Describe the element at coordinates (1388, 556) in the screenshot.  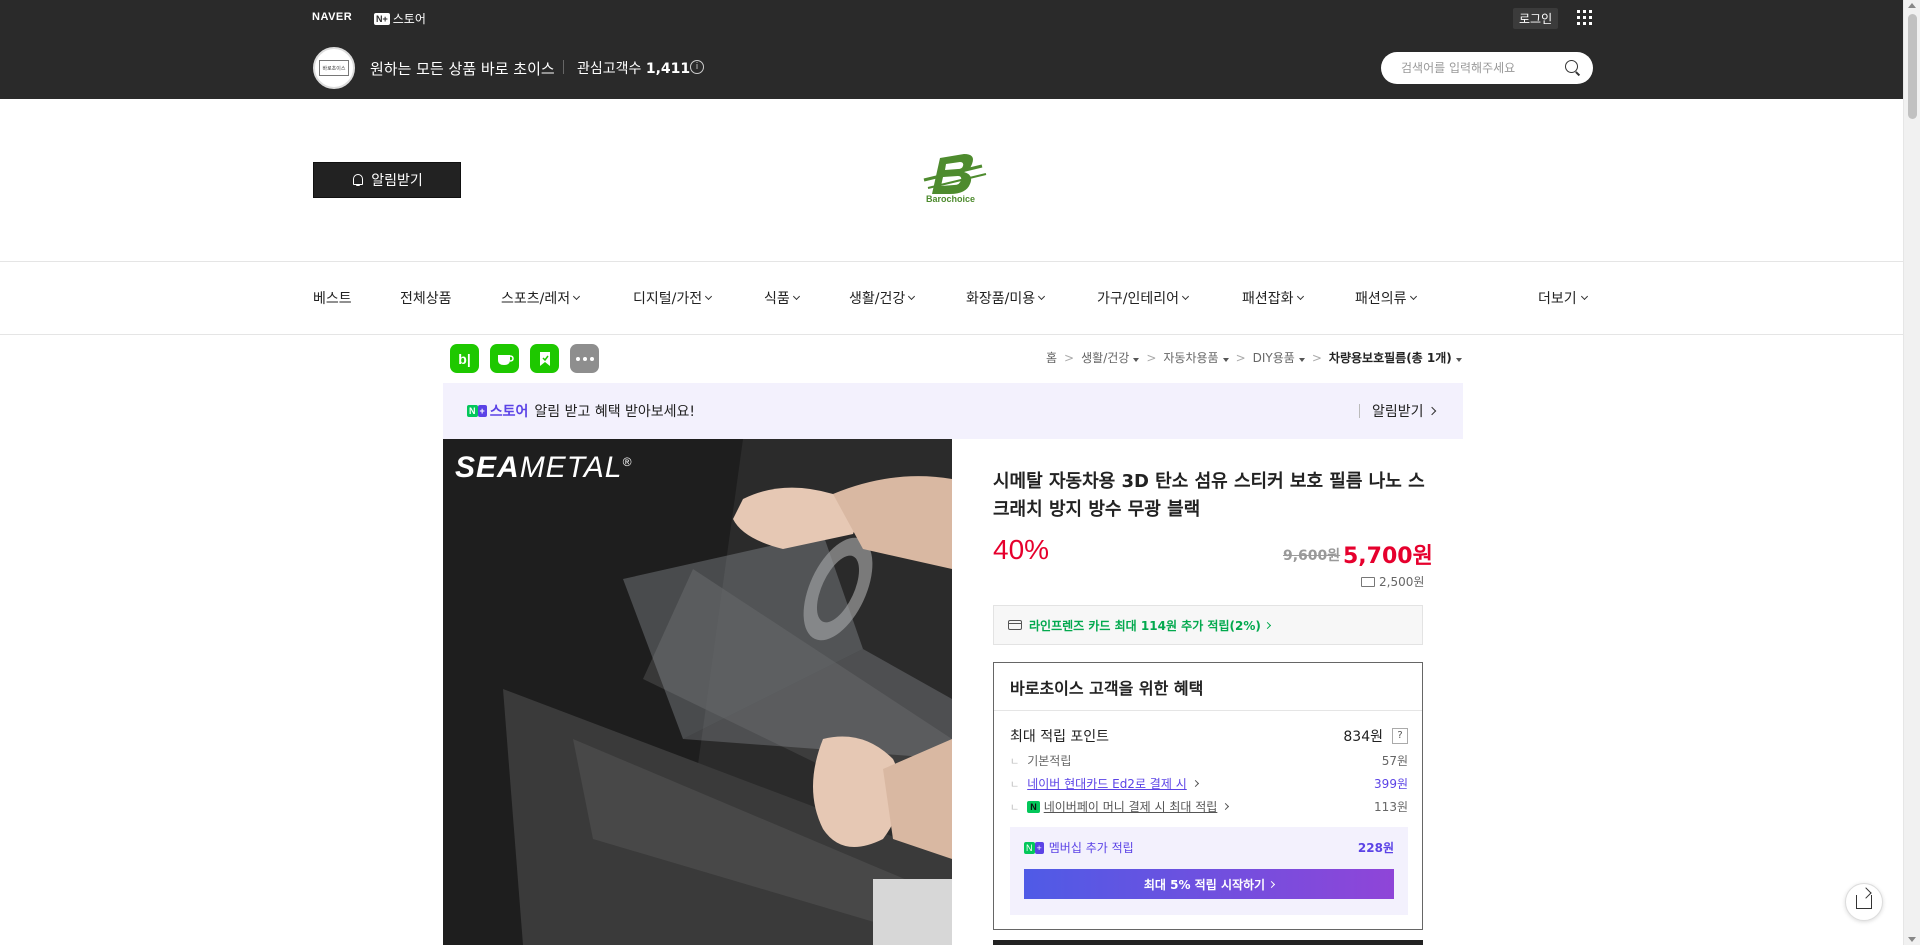
I see `sale-price: 5,700원` at that location.